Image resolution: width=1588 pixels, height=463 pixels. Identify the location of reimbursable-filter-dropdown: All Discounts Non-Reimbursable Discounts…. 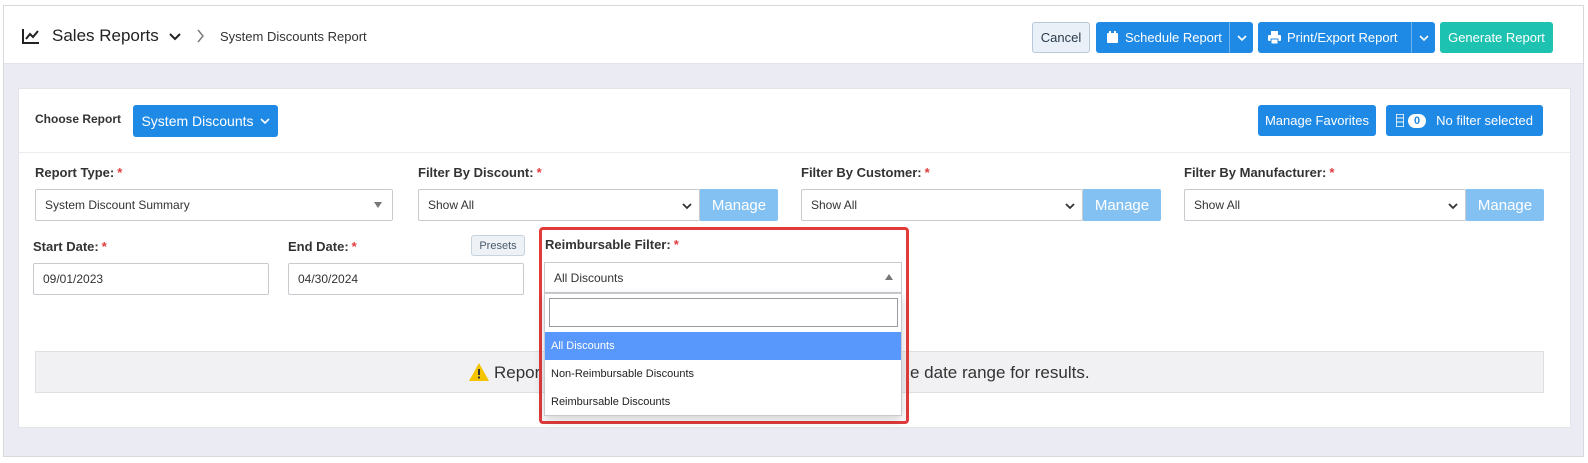
(723, 354).